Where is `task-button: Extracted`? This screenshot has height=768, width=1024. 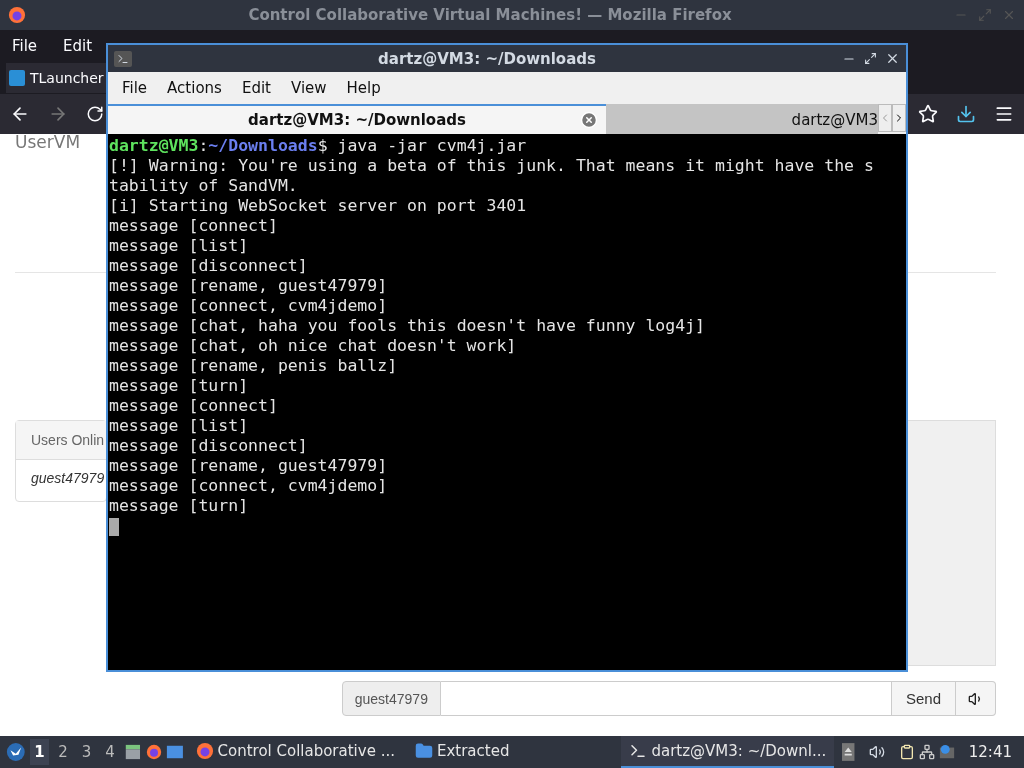
task-button: Extracted is located at coordinates (462, 752).